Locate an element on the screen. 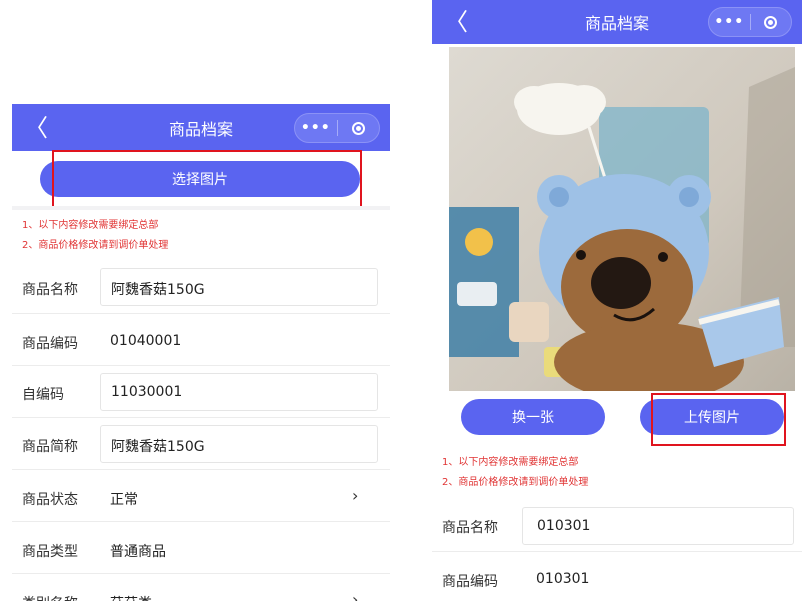 Image resolution: width=802 pixels, height=601 pixels. field-label: 商品类型 is located at coordinates (50, 552).